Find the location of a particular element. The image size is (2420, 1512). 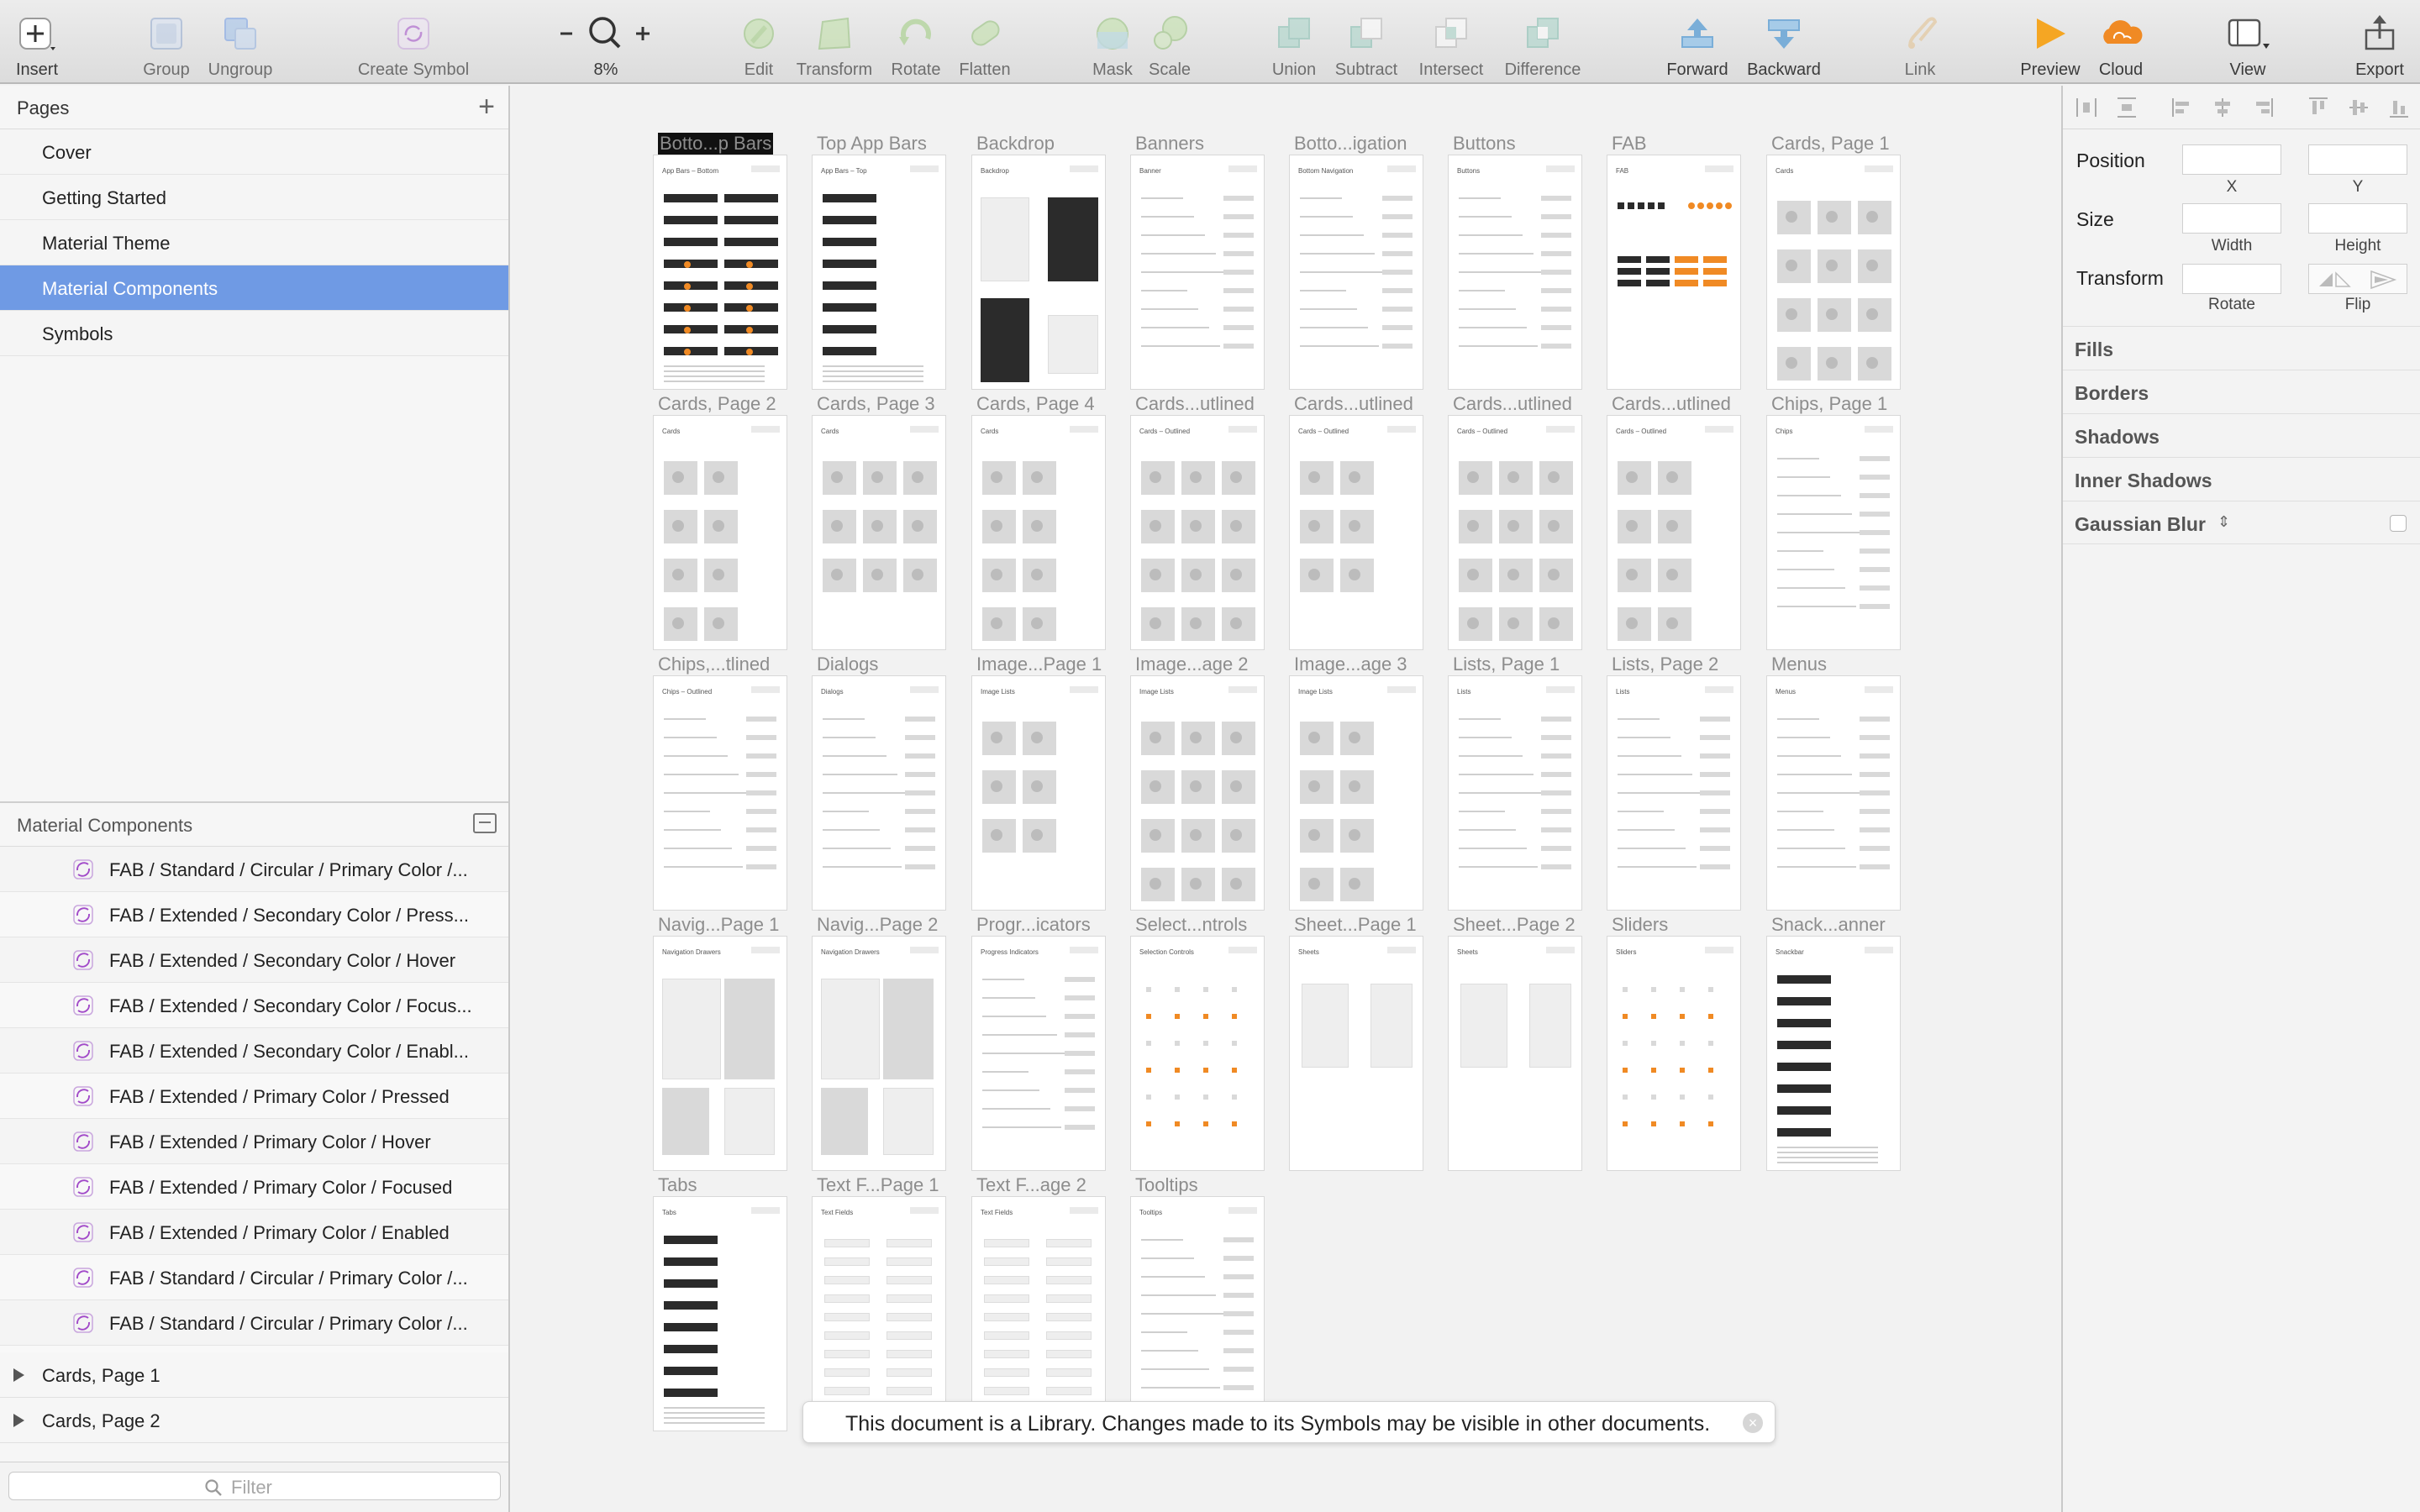

page-item-getting-started: Getting Started is located at coordinates (254, 197).